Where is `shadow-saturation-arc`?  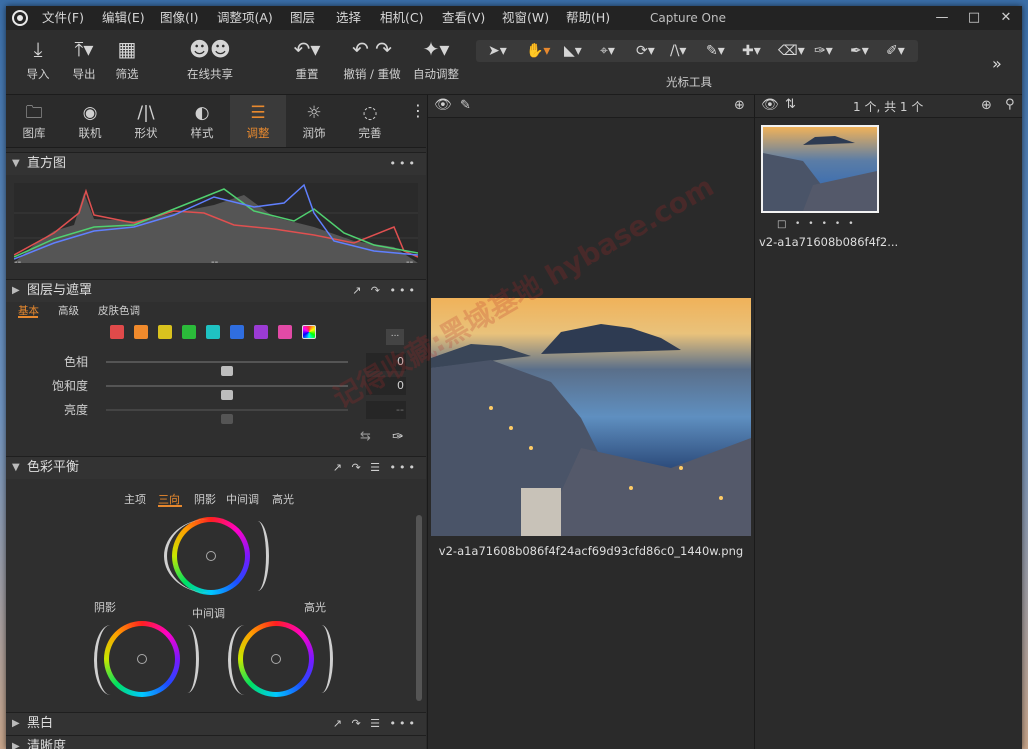
shadow-saturation-arc is located at coordinates (110, 660).